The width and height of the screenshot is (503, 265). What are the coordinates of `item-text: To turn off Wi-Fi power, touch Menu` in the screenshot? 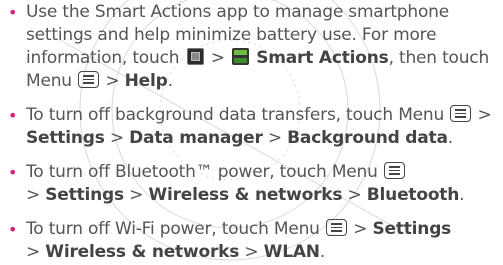 It's located at (173, 229).